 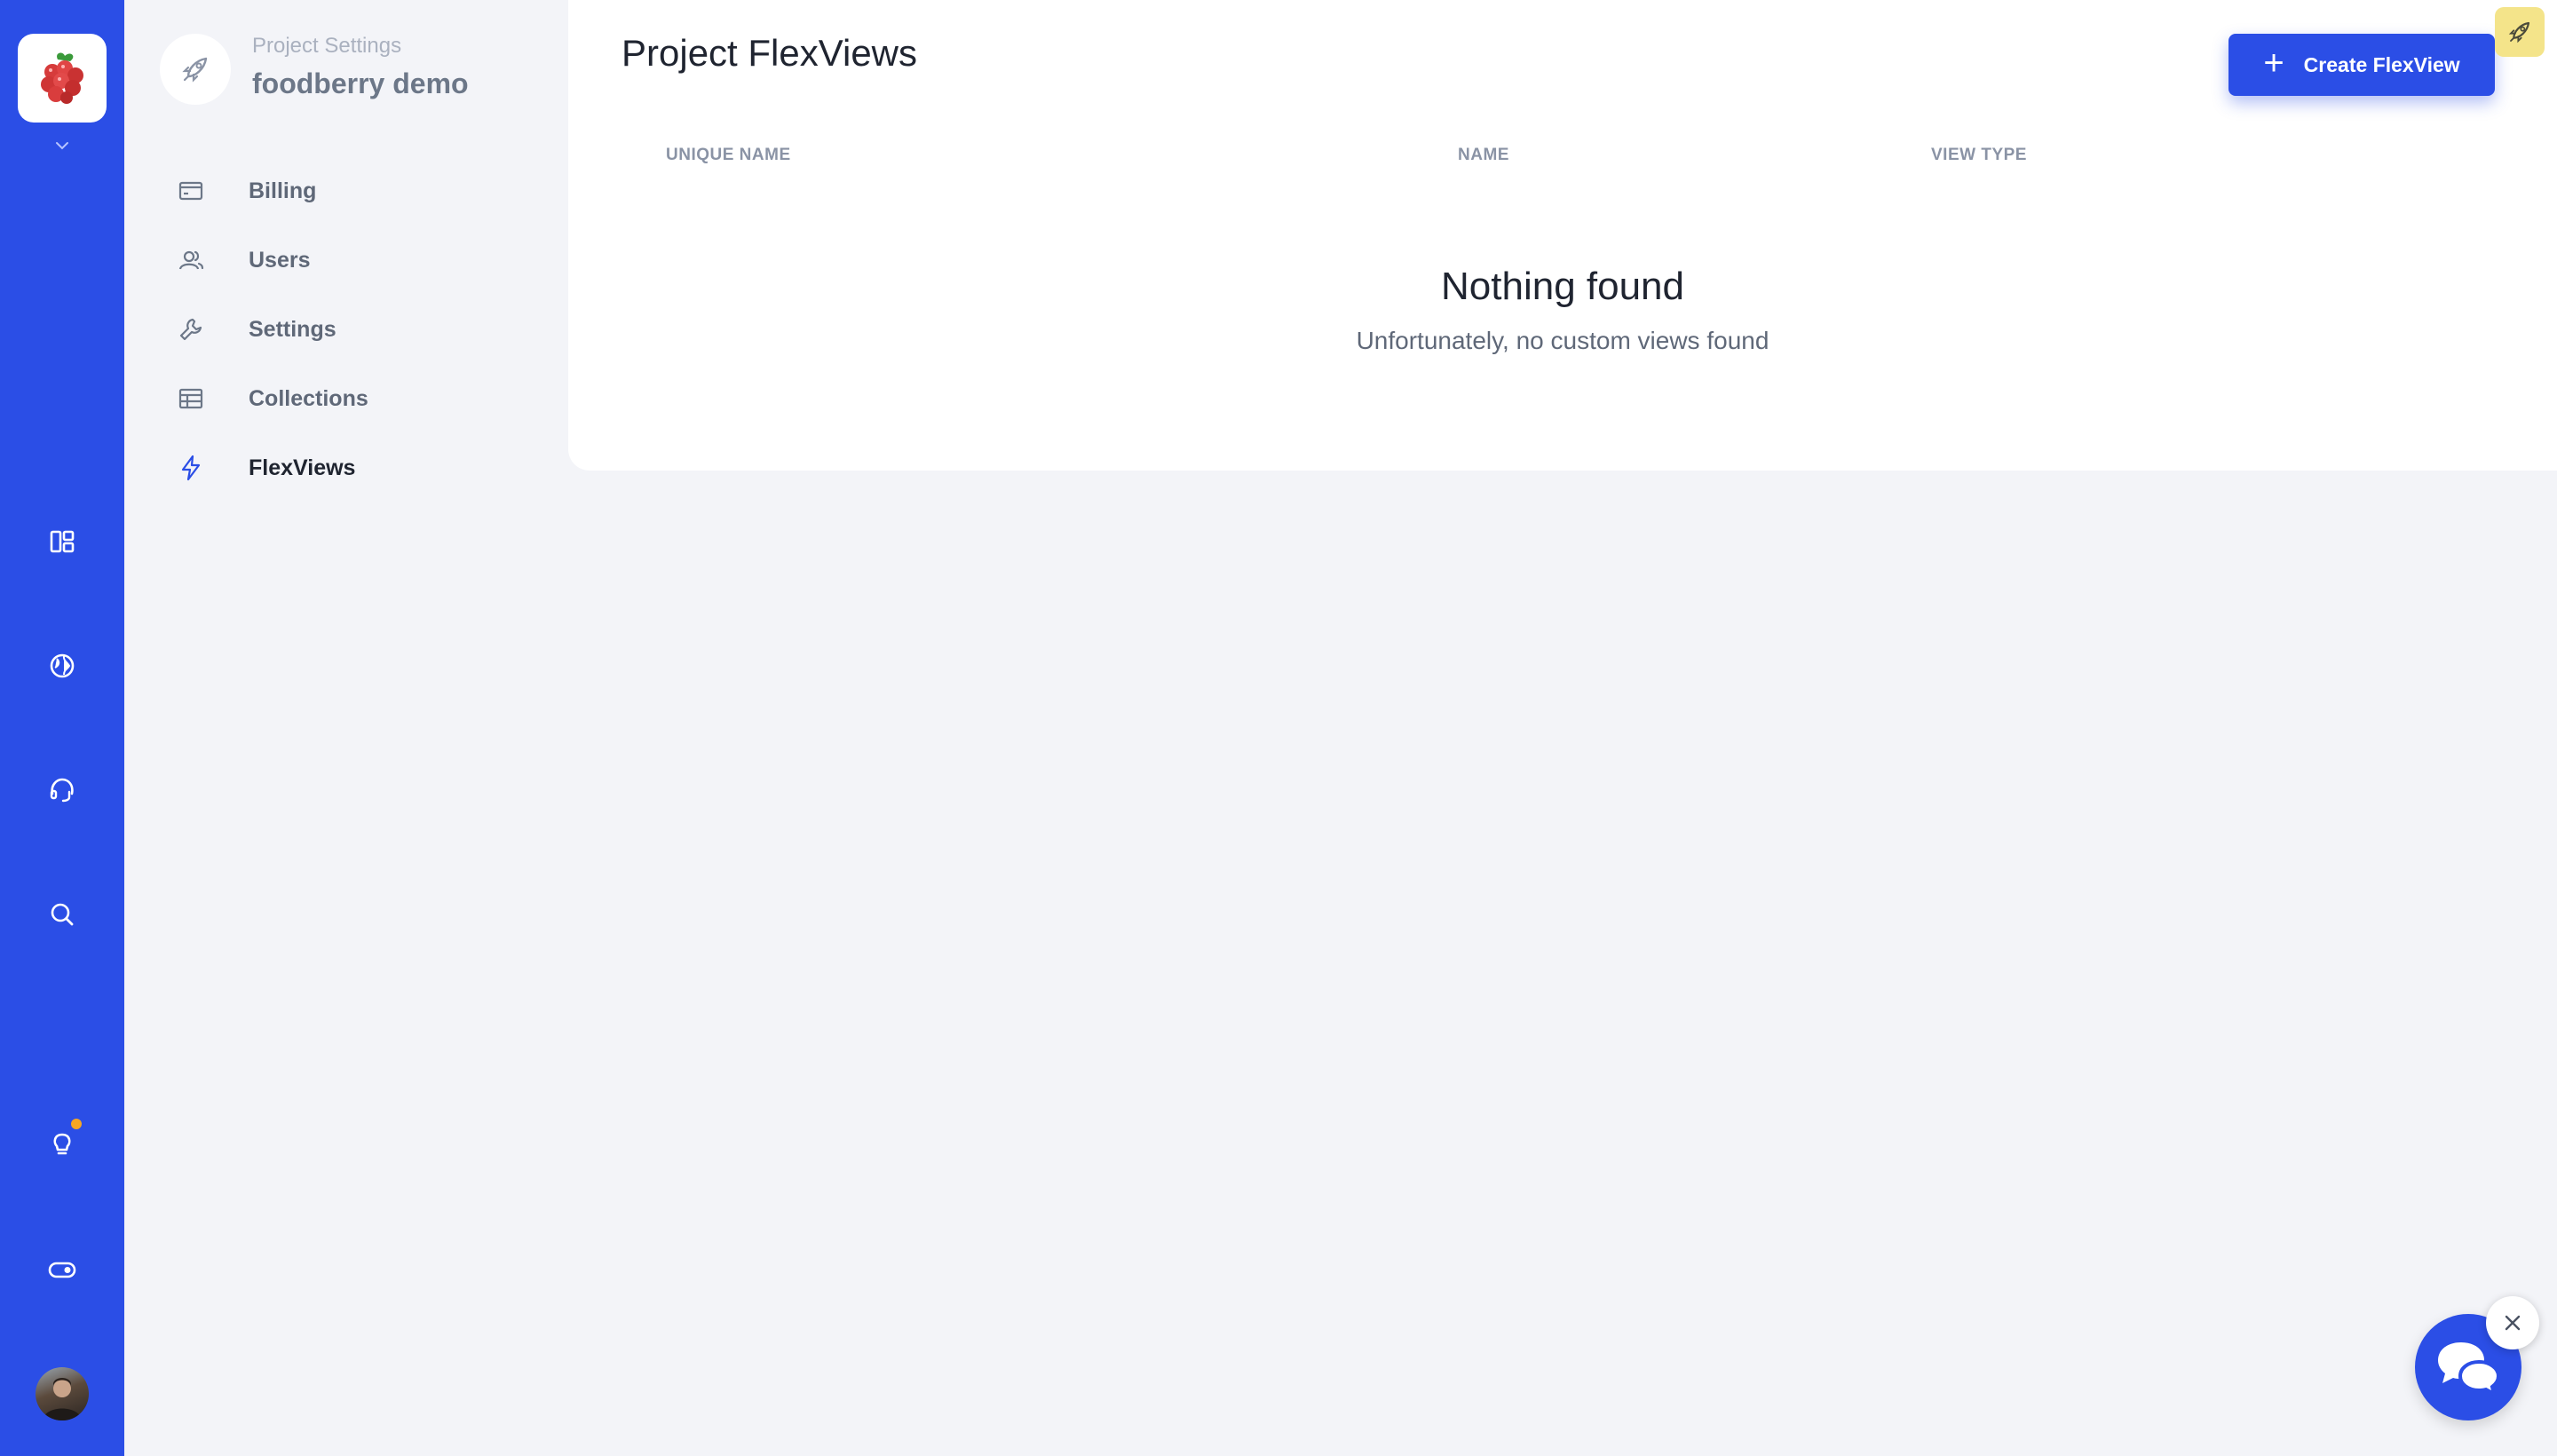 I want to click on globe-icon, so click(x=62, y=665).